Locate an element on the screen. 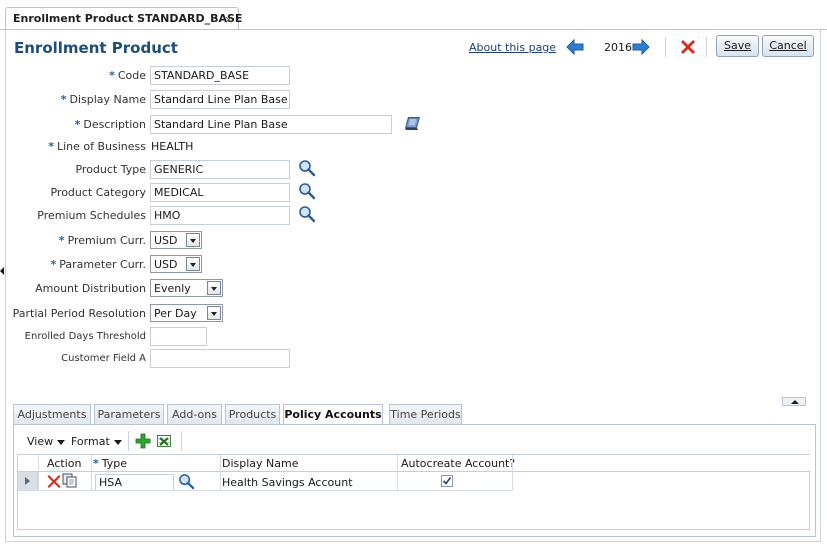  product-category-field: MEDICAL is located at coordinates (220, 192).